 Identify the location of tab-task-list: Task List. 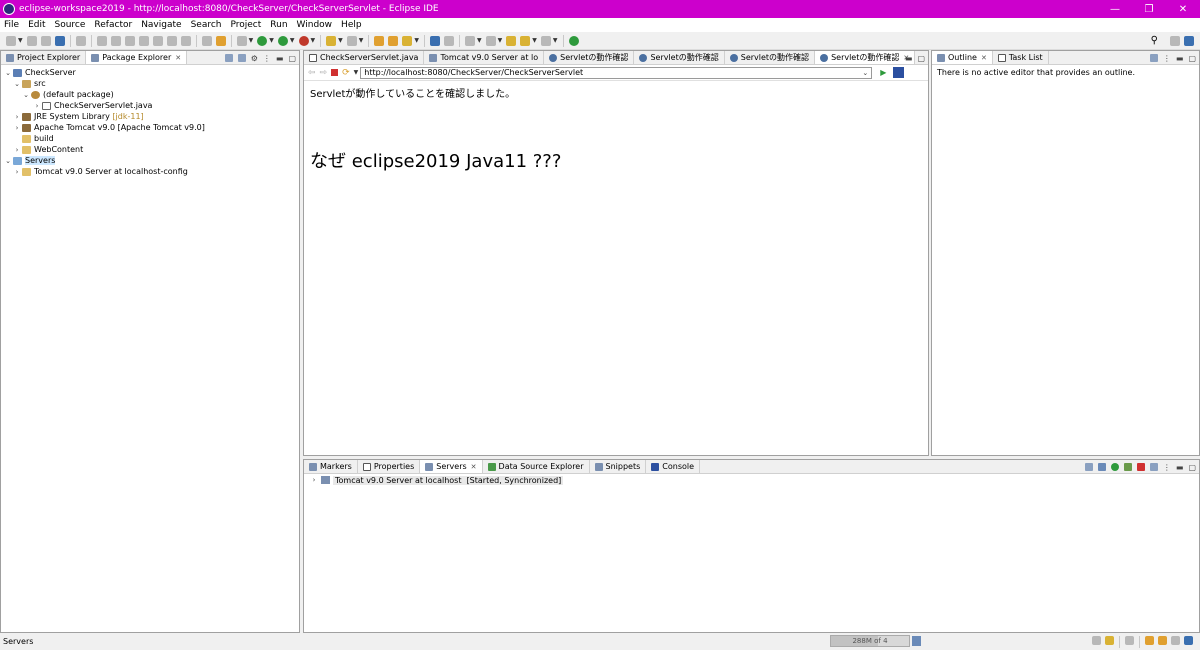
(1021, 57).